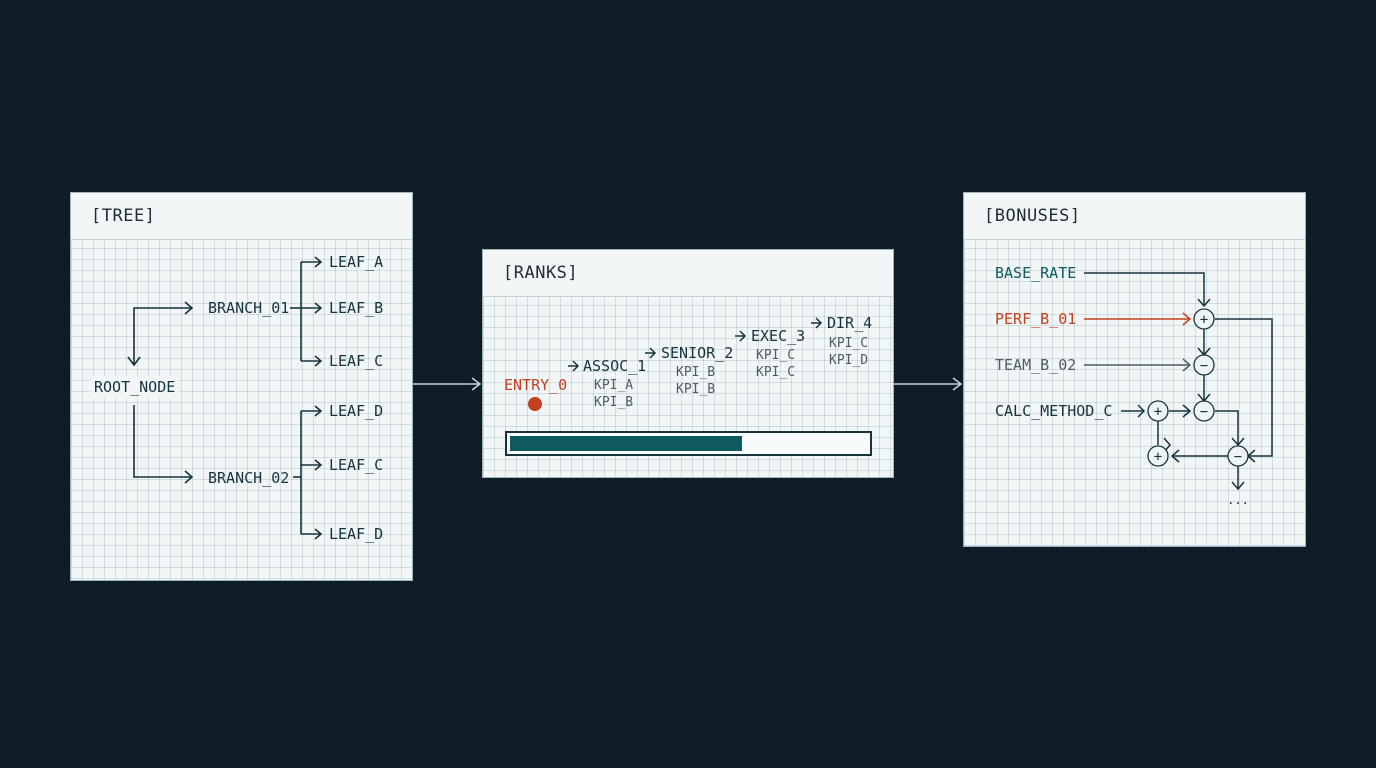  What do you see at coordinates (535, 385) in the screenshot?
I see `rank-entry-label: ENTRY_0` at bounding box center [535, 385].